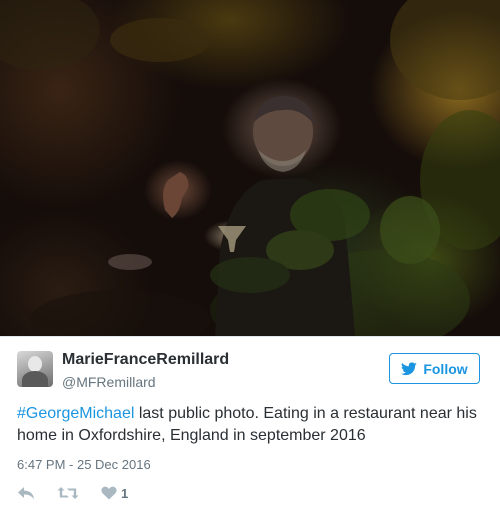 The height and width of the screenshot is (513, 500). I want to click on avatar, so click(35, 369).